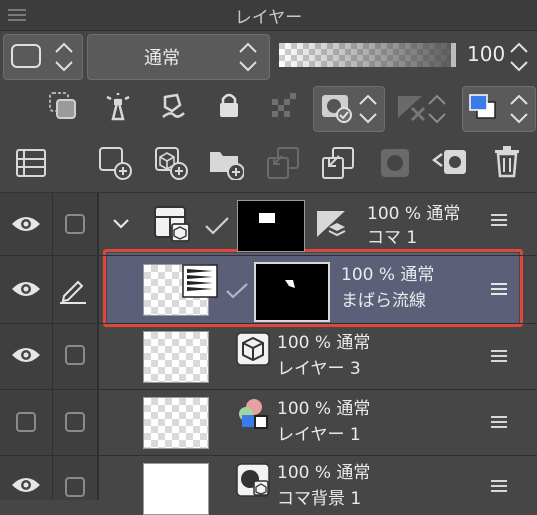 The width and height of the screenshot is (537, 515). Describe the element at coordinates (229, 105) in the screenshot. I see `lock-layer-icon` at that location.